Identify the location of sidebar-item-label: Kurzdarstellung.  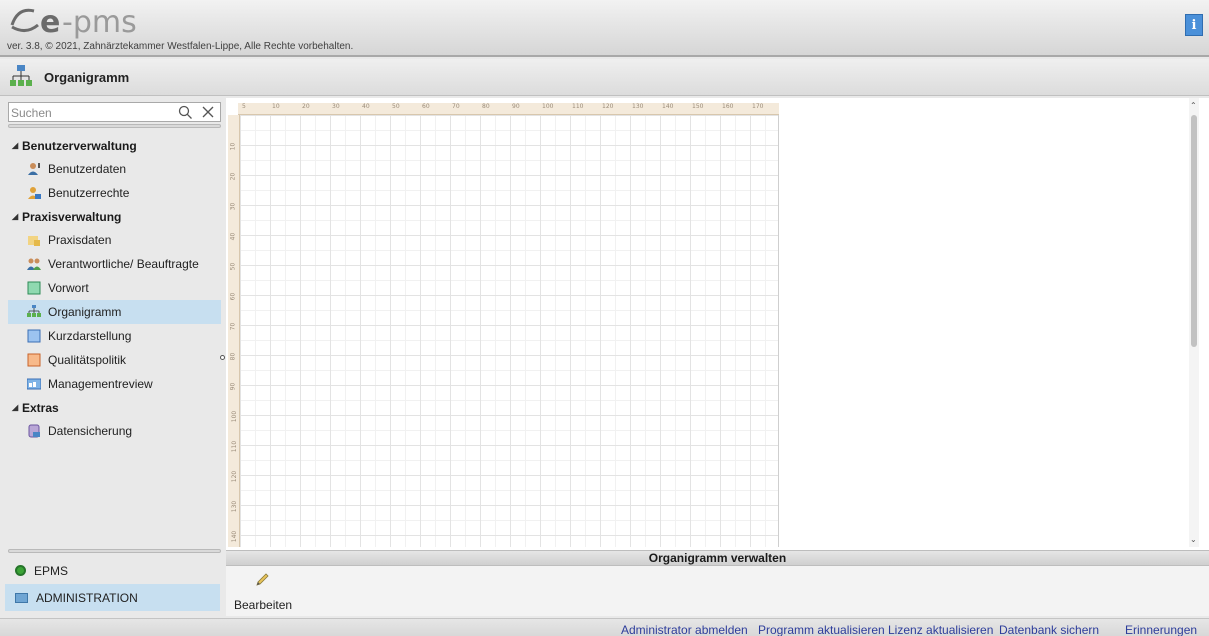
(90, 336).